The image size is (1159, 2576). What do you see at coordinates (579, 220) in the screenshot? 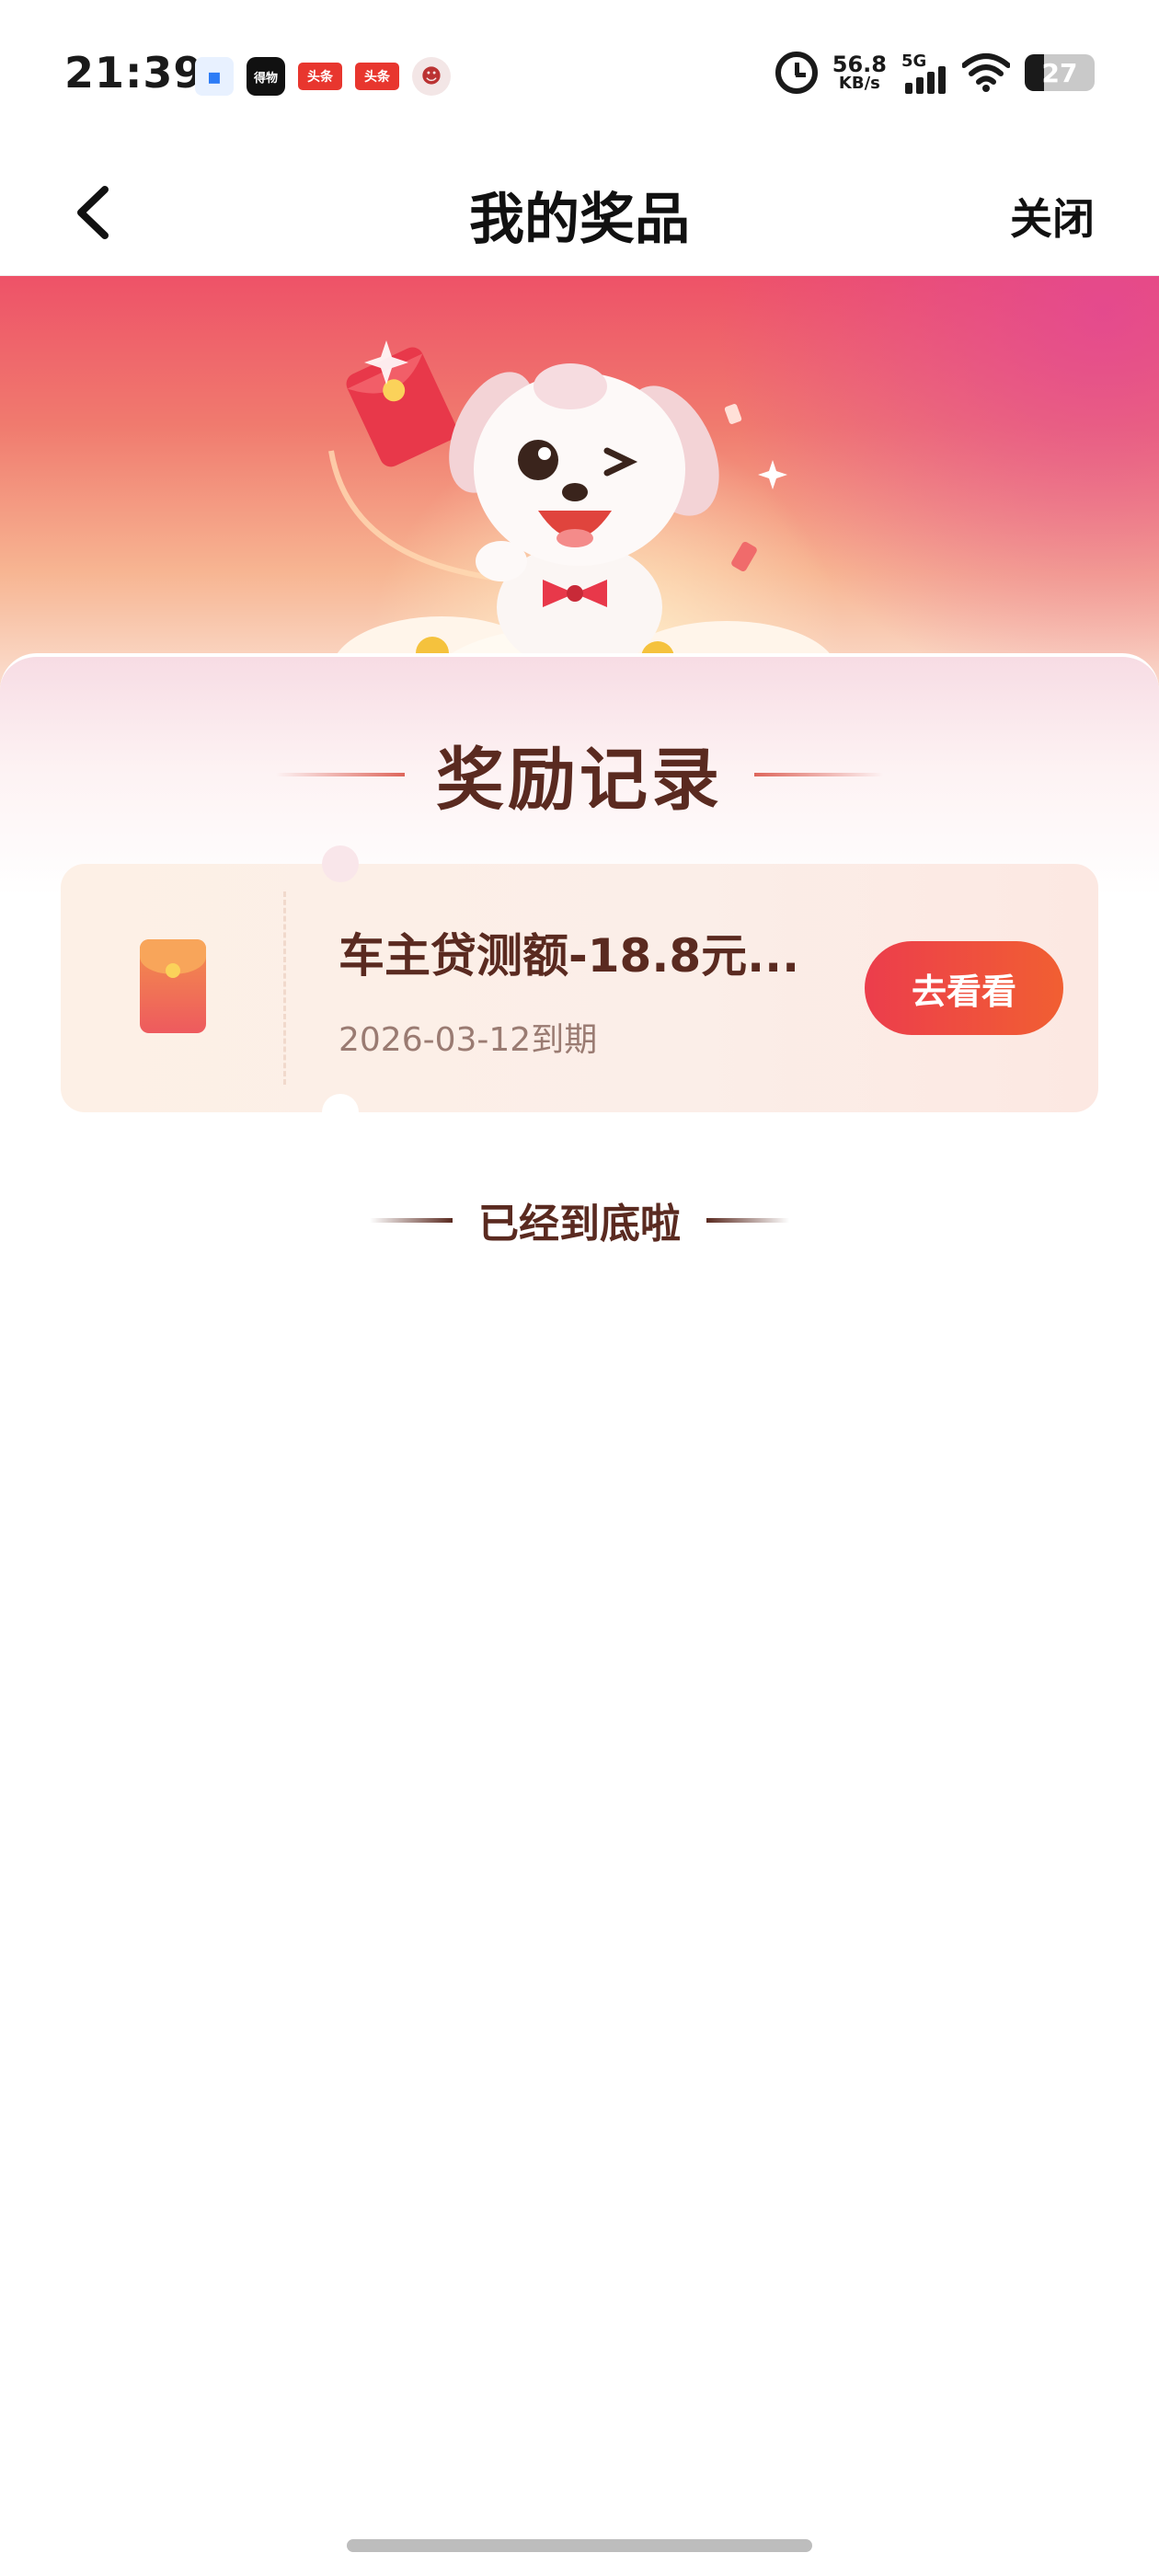
I see `page-title: 我的奖品` at bounding box center [579, 220].